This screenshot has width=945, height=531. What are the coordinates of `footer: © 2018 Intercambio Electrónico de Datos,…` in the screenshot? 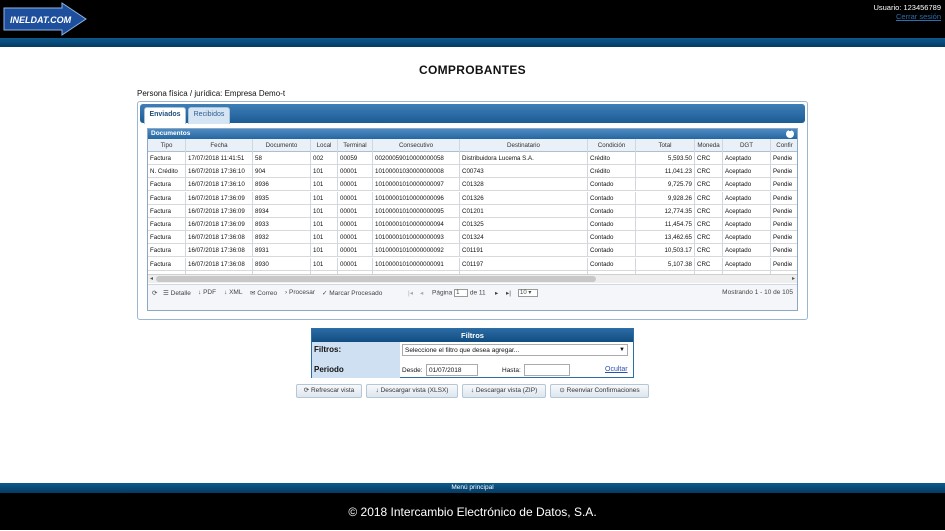 It's located at (472, 511).